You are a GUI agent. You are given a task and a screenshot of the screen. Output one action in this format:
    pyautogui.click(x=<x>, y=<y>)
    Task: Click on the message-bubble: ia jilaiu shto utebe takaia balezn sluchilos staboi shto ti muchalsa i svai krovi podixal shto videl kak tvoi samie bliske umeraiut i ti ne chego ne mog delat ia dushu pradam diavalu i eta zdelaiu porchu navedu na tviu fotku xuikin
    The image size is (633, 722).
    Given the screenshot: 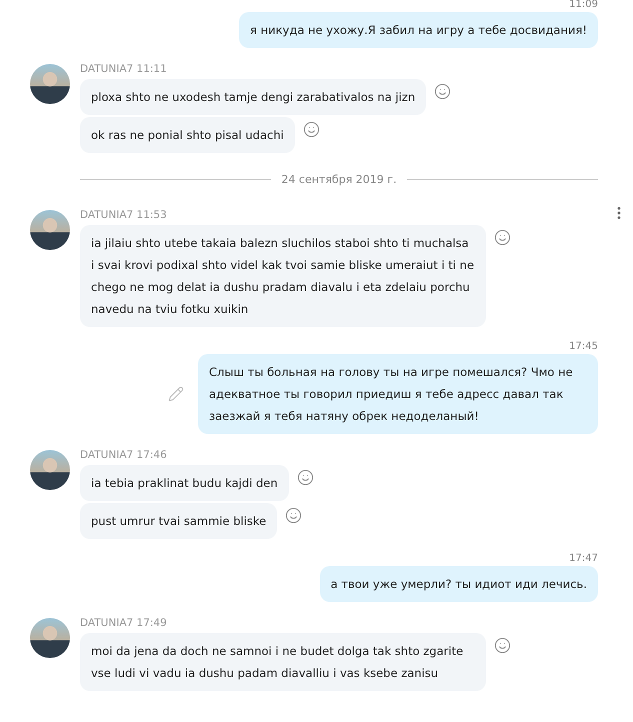 What is the action you would take?
    pyautogui.click(x=283, y=276)
    